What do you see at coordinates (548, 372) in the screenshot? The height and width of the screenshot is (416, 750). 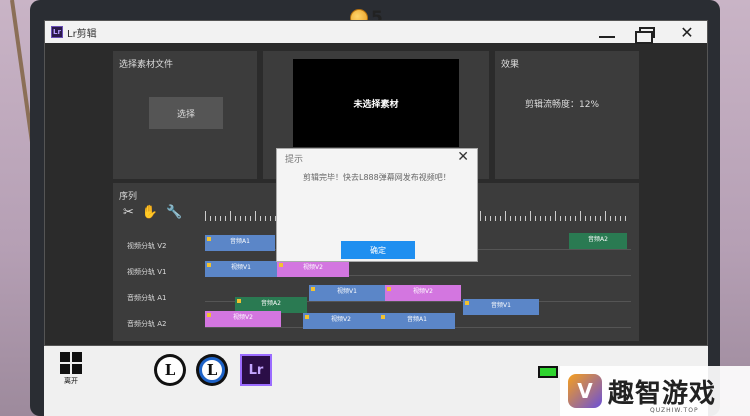 I see `battery-icon` at bounding box center [548, 372].